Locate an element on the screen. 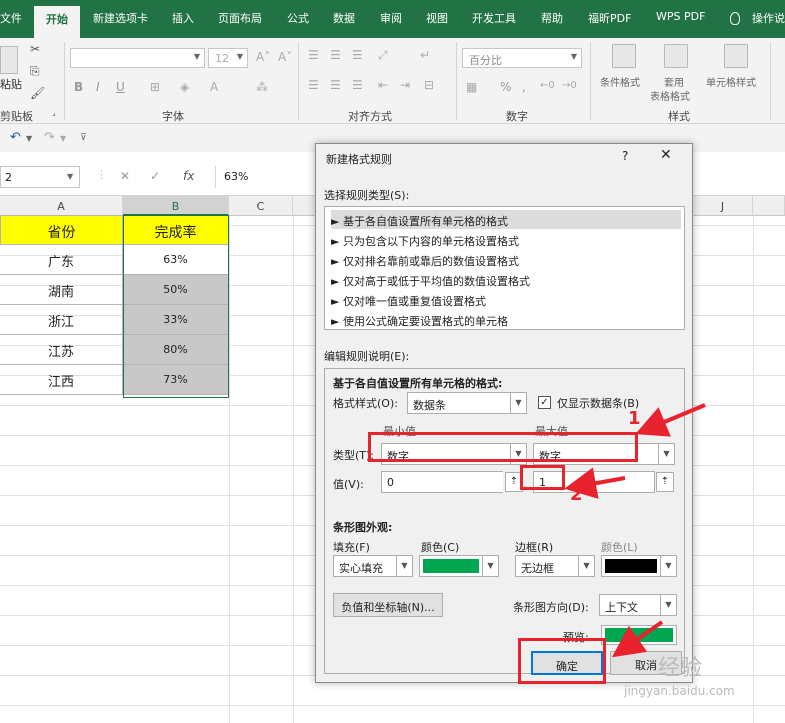  currency-icon: ▦ is located at coordinates (471, 87).